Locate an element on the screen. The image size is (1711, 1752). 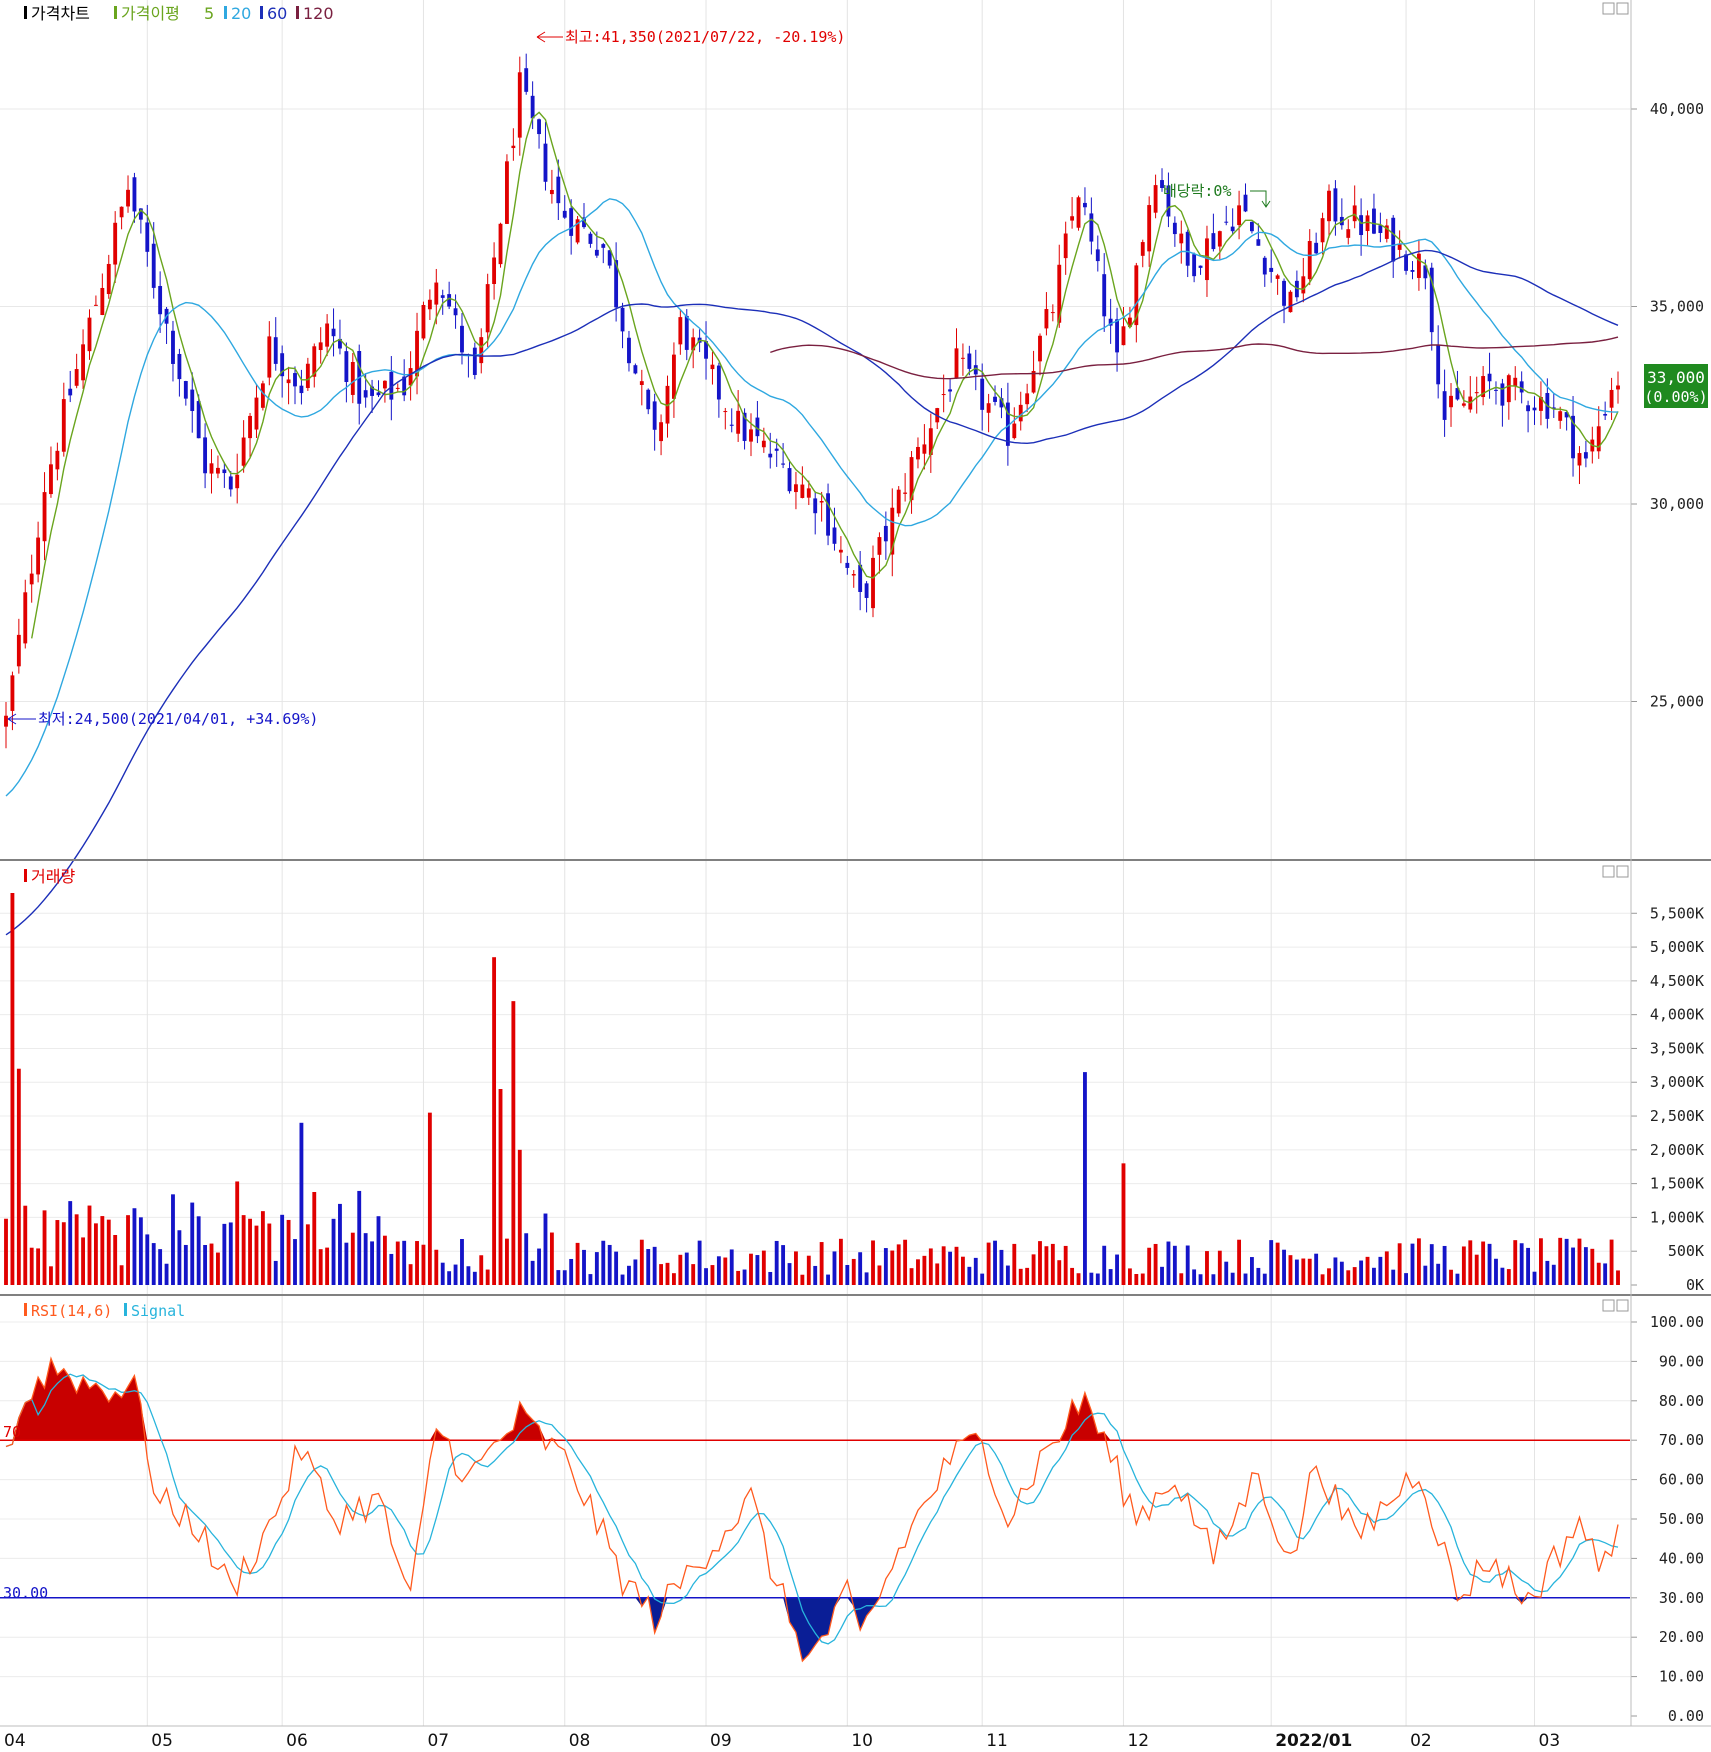
high-annotation: 최고:41,350(2021/07/22, -20.19%) is located at coordinates (705, 37).